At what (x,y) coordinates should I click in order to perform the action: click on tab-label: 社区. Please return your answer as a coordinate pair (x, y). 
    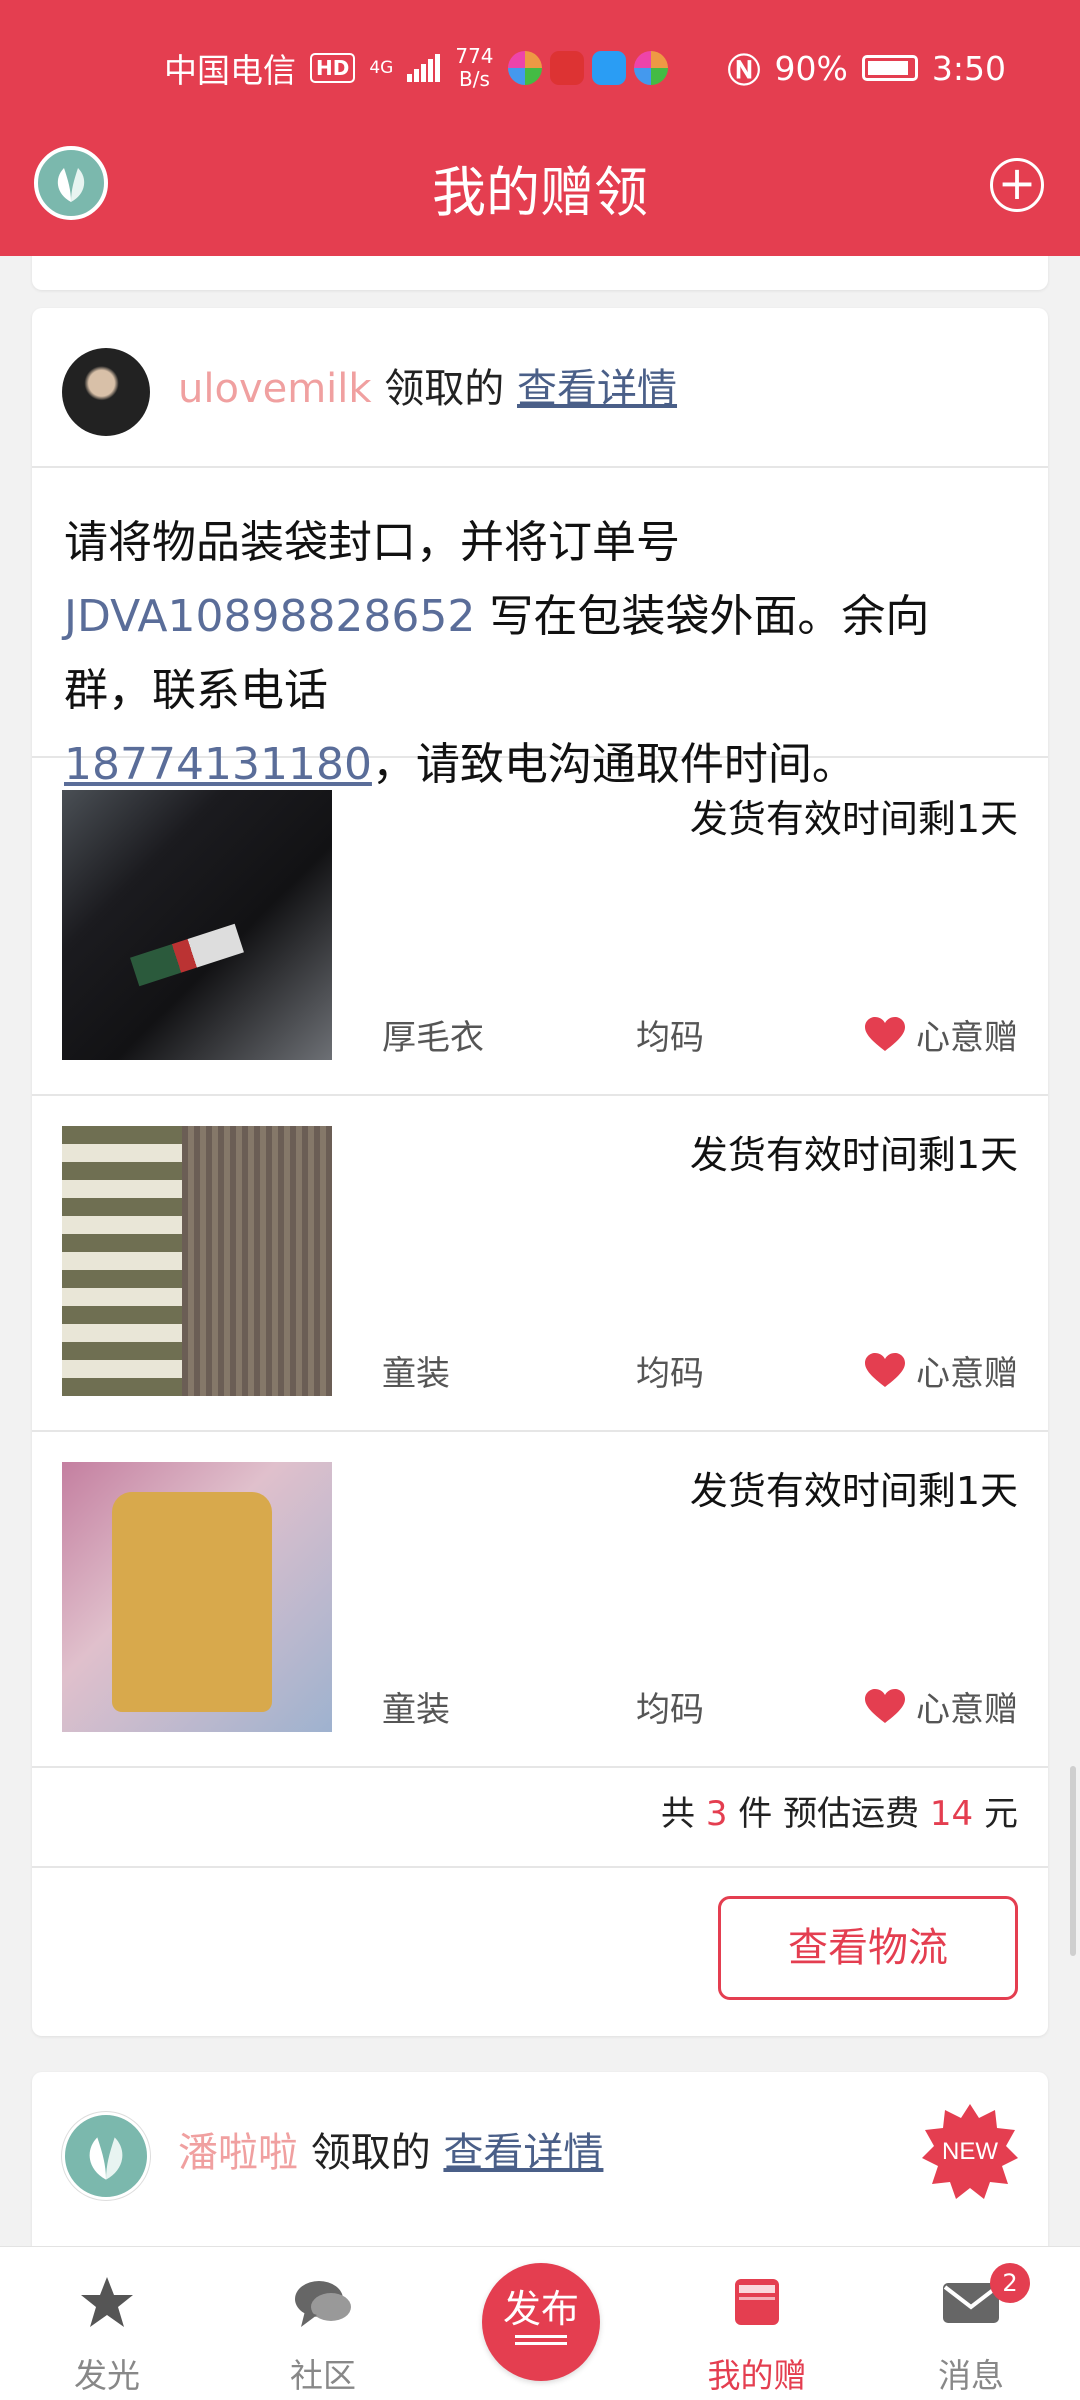
    Looking at the image, I should click on (323, 2375).